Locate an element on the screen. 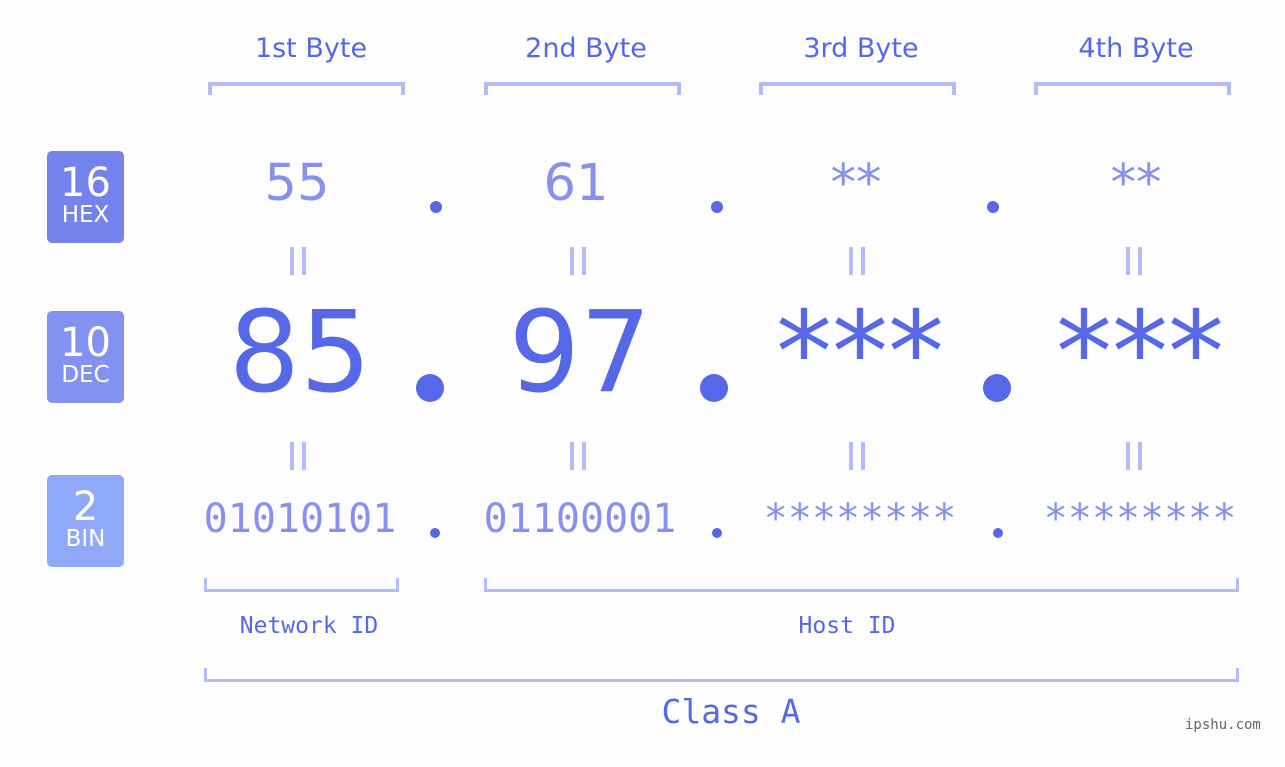 The height and width of the screenshot is (767, 1285). bin-badge-label: BIN is located at coordinates (85, 539).